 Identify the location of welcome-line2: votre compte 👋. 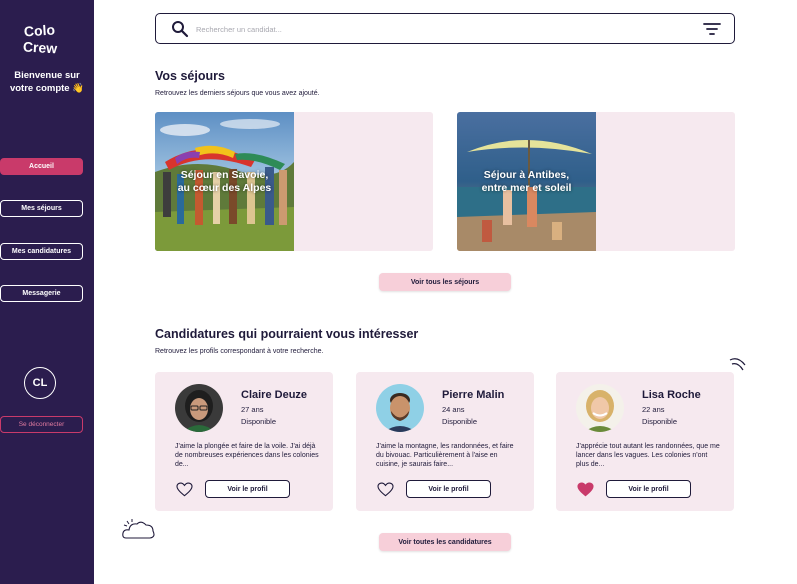
(47, 88).